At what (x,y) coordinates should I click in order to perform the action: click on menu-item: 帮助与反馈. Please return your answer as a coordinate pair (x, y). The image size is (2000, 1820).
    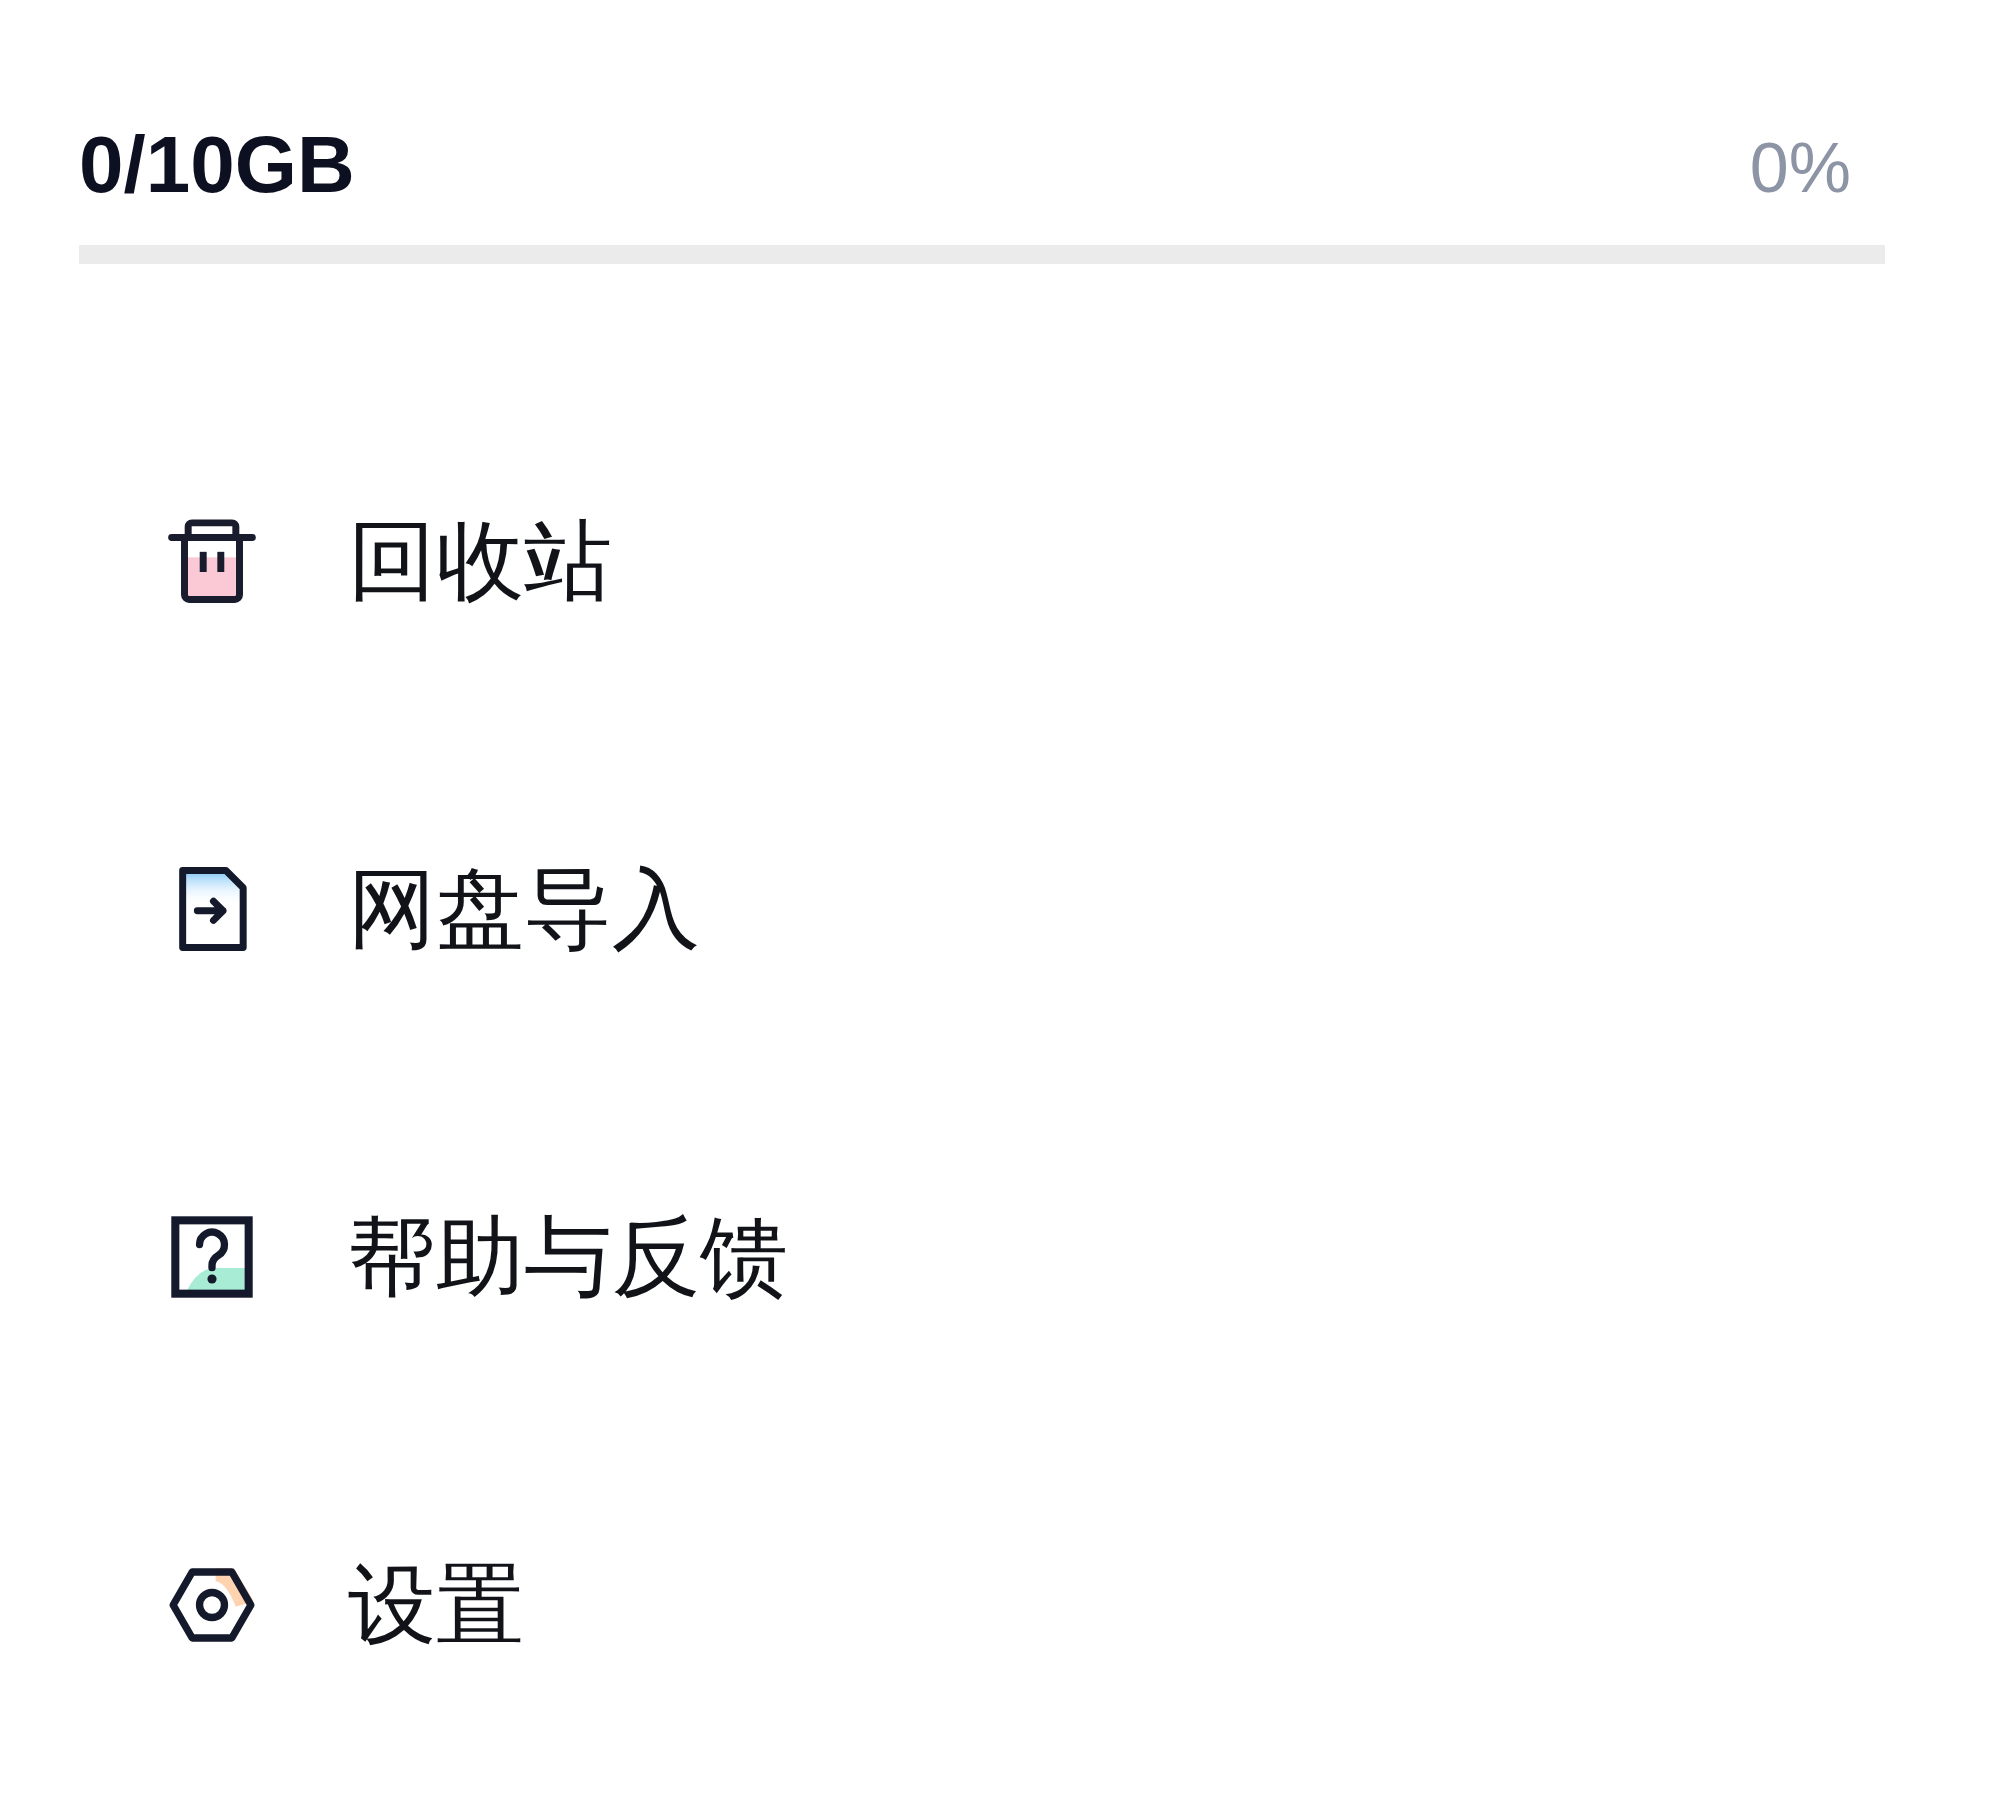
    Looking at the image, I should click on (478, 1257).